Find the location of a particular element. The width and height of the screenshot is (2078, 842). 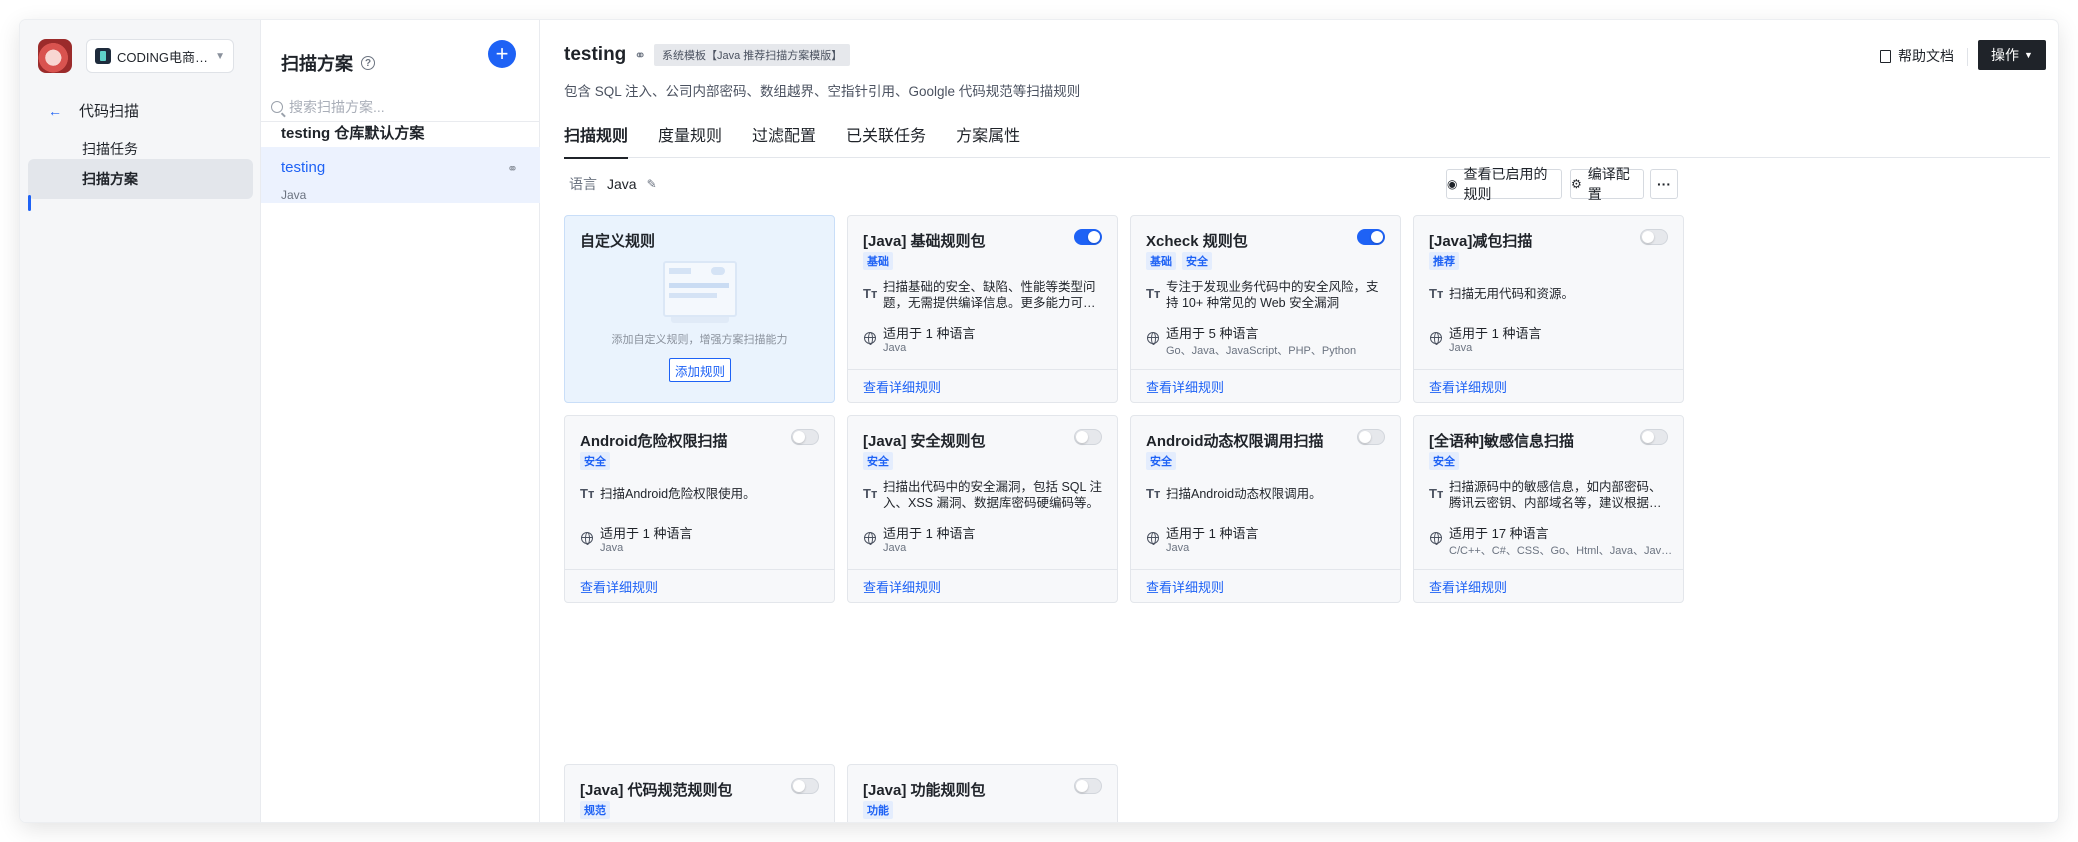

team-icon is located at coordinates (103, 56).